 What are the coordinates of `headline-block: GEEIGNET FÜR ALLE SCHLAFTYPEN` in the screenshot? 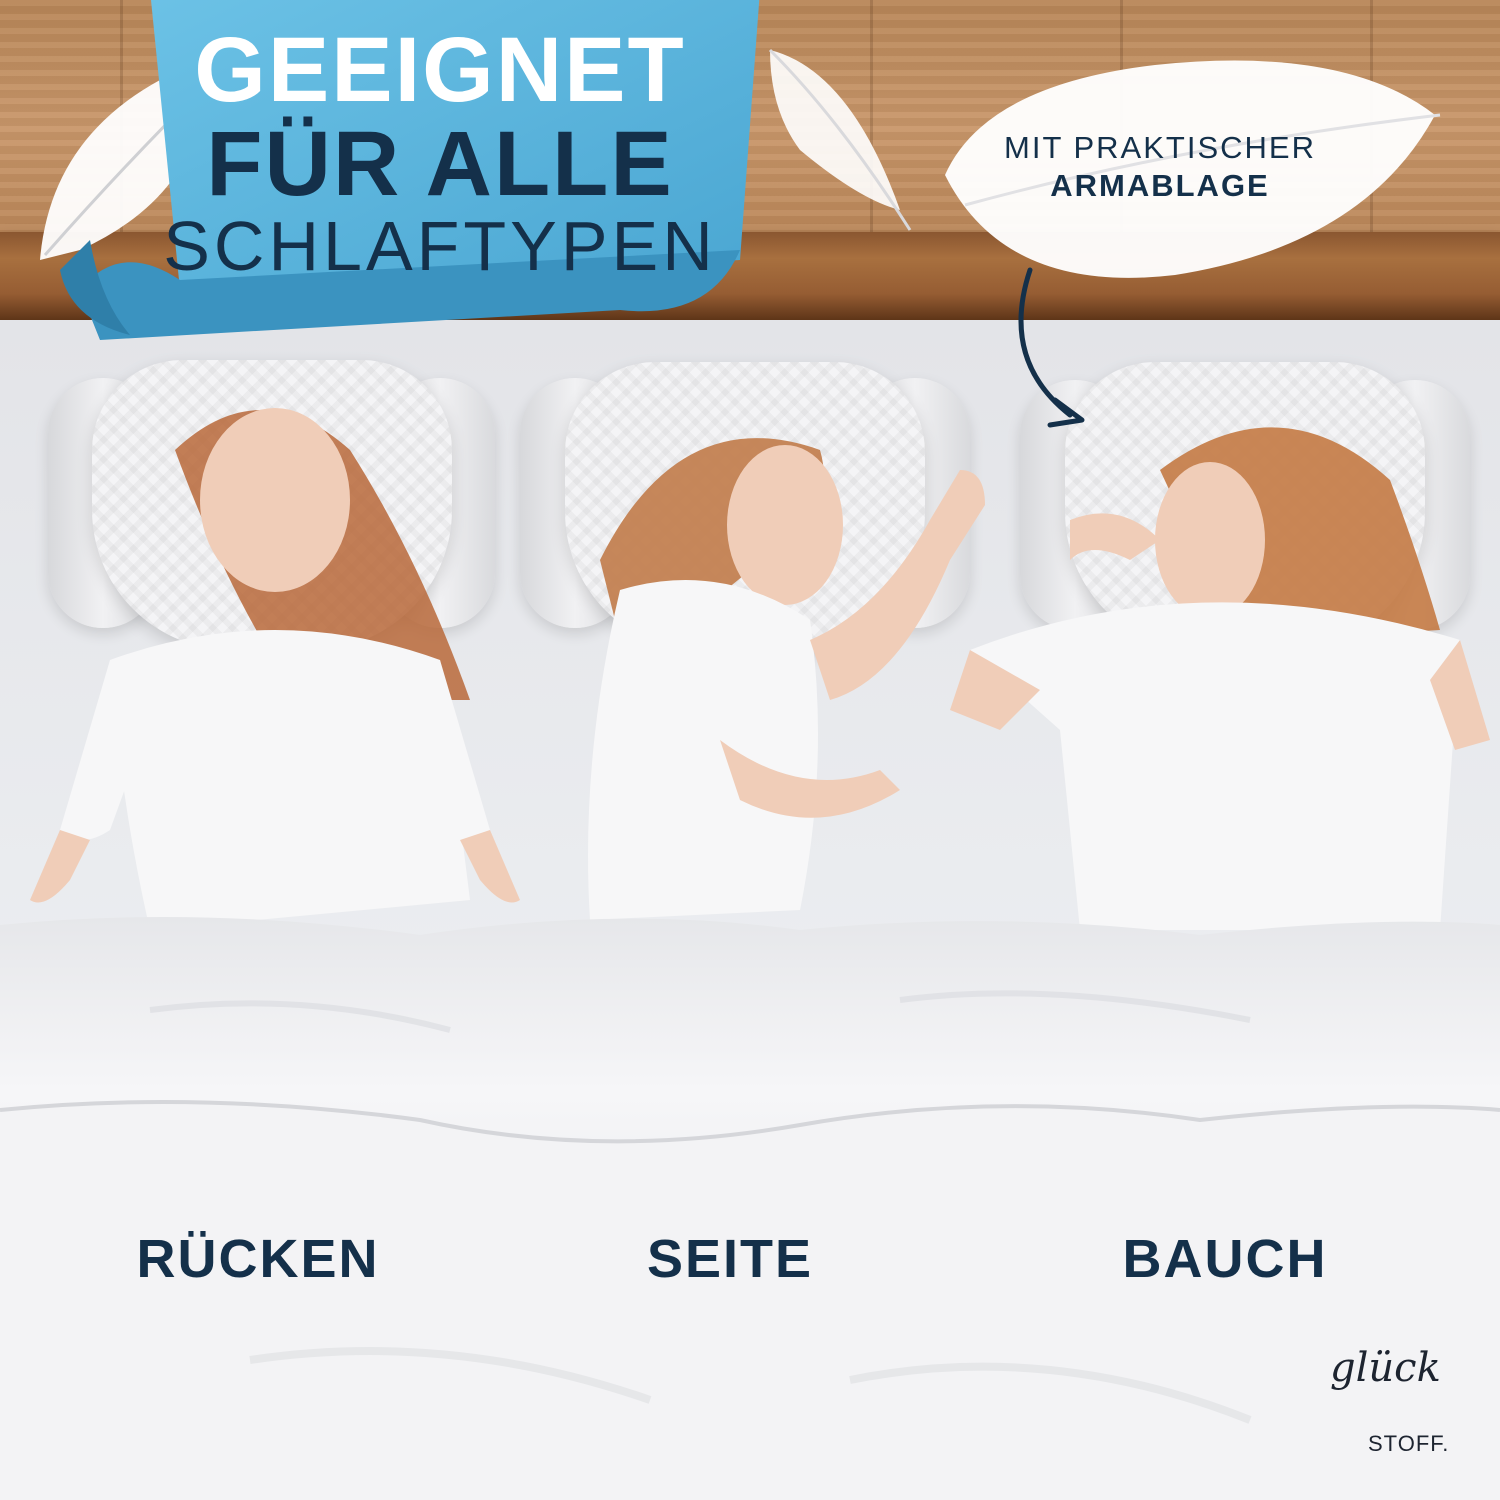 It's located at (440, 160).